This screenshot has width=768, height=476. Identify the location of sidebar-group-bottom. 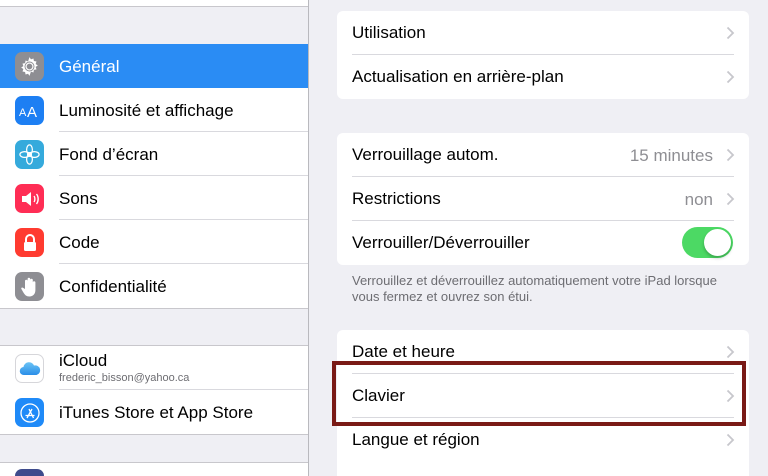
(154, 469).